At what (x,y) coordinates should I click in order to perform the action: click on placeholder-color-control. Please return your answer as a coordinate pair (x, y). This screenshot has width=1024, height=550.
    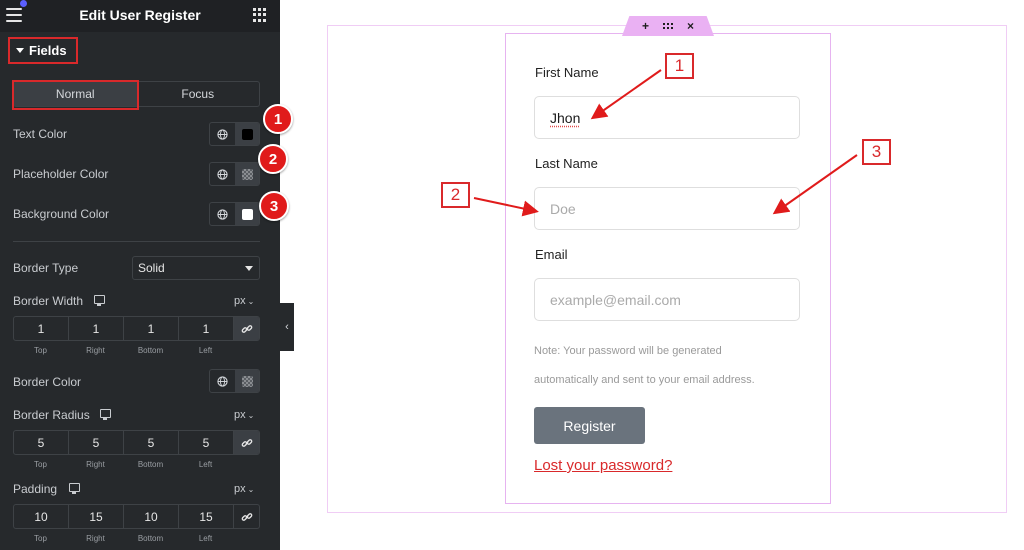
    Looking at the image, I should click on (234, 174).